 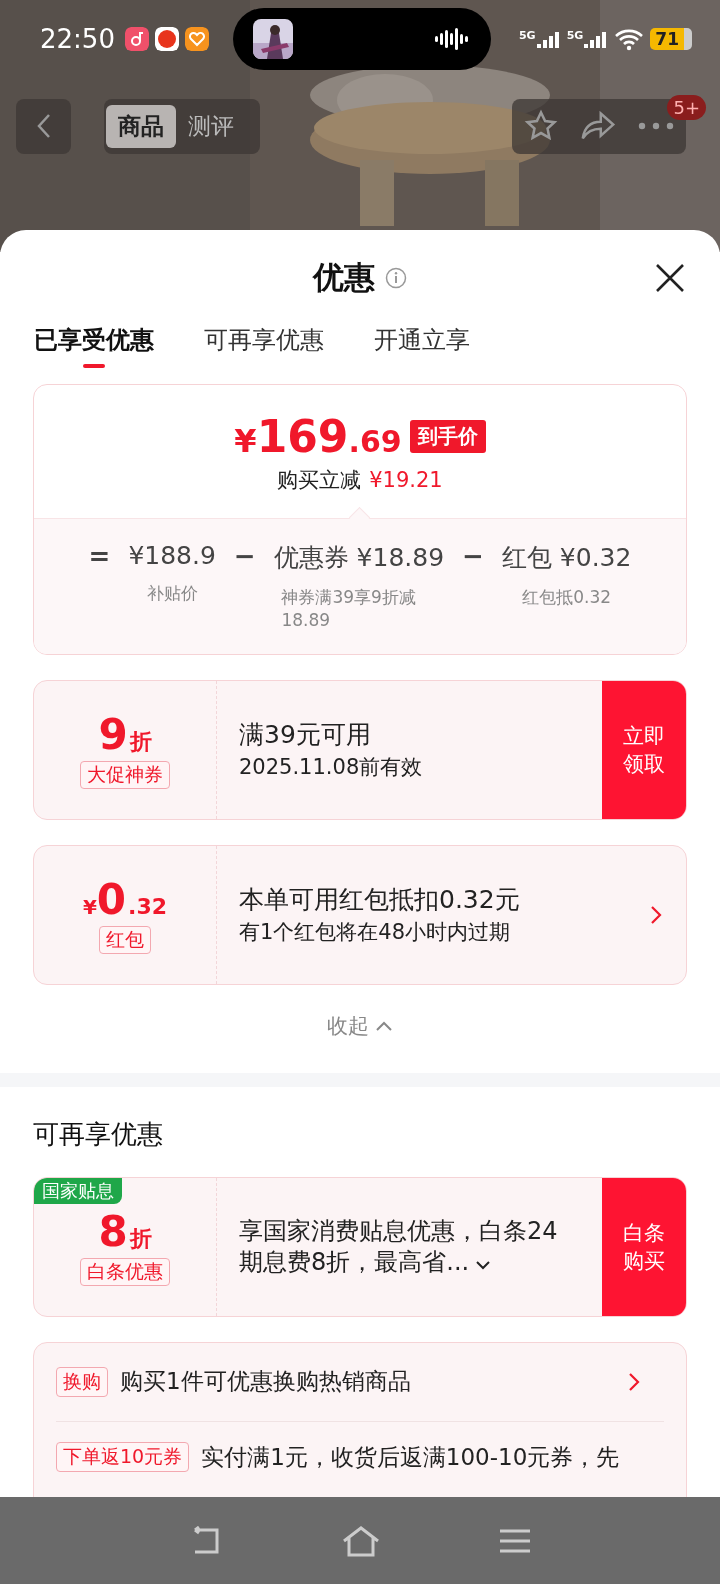 I want to click on offer-tab: 已享受优惠, so click(x=94, y=342).